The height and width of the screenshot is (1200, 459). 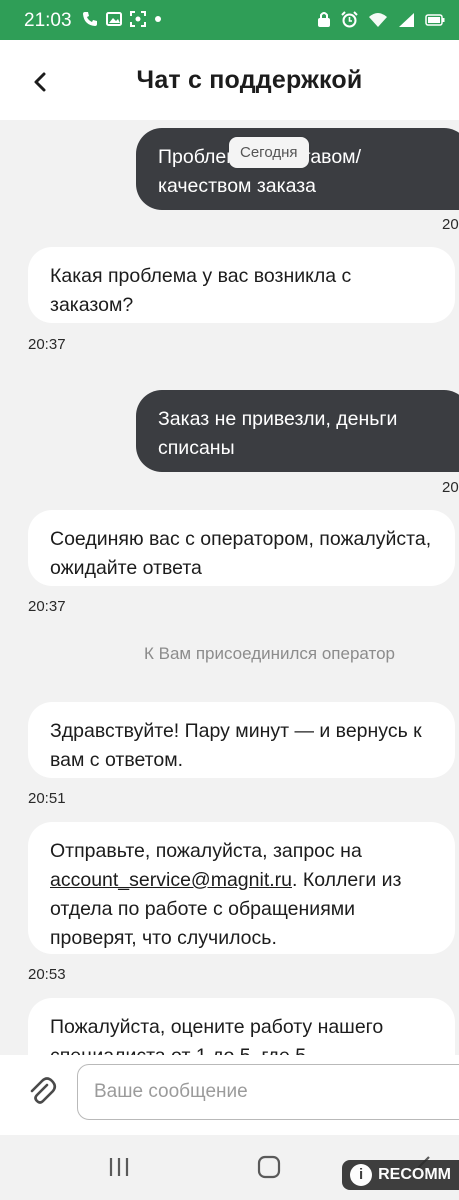 I want to click on attach-button, so click(x=42, y=1091).